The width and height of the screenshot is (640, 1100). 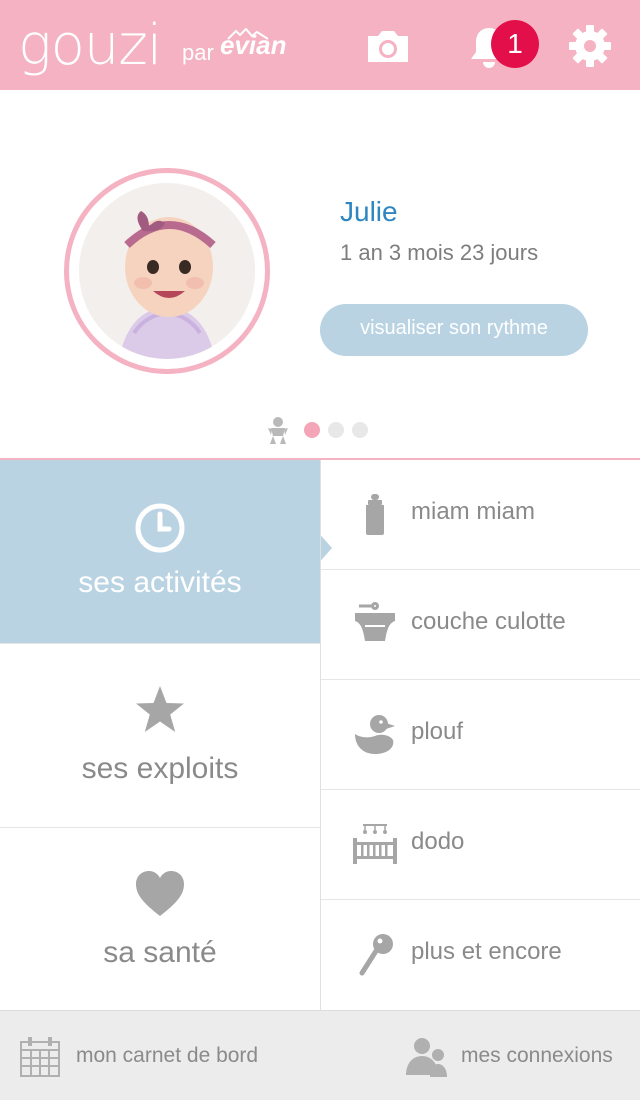 I want to click on app-header: gouzi par evian 1, so click(x=320, y=45).